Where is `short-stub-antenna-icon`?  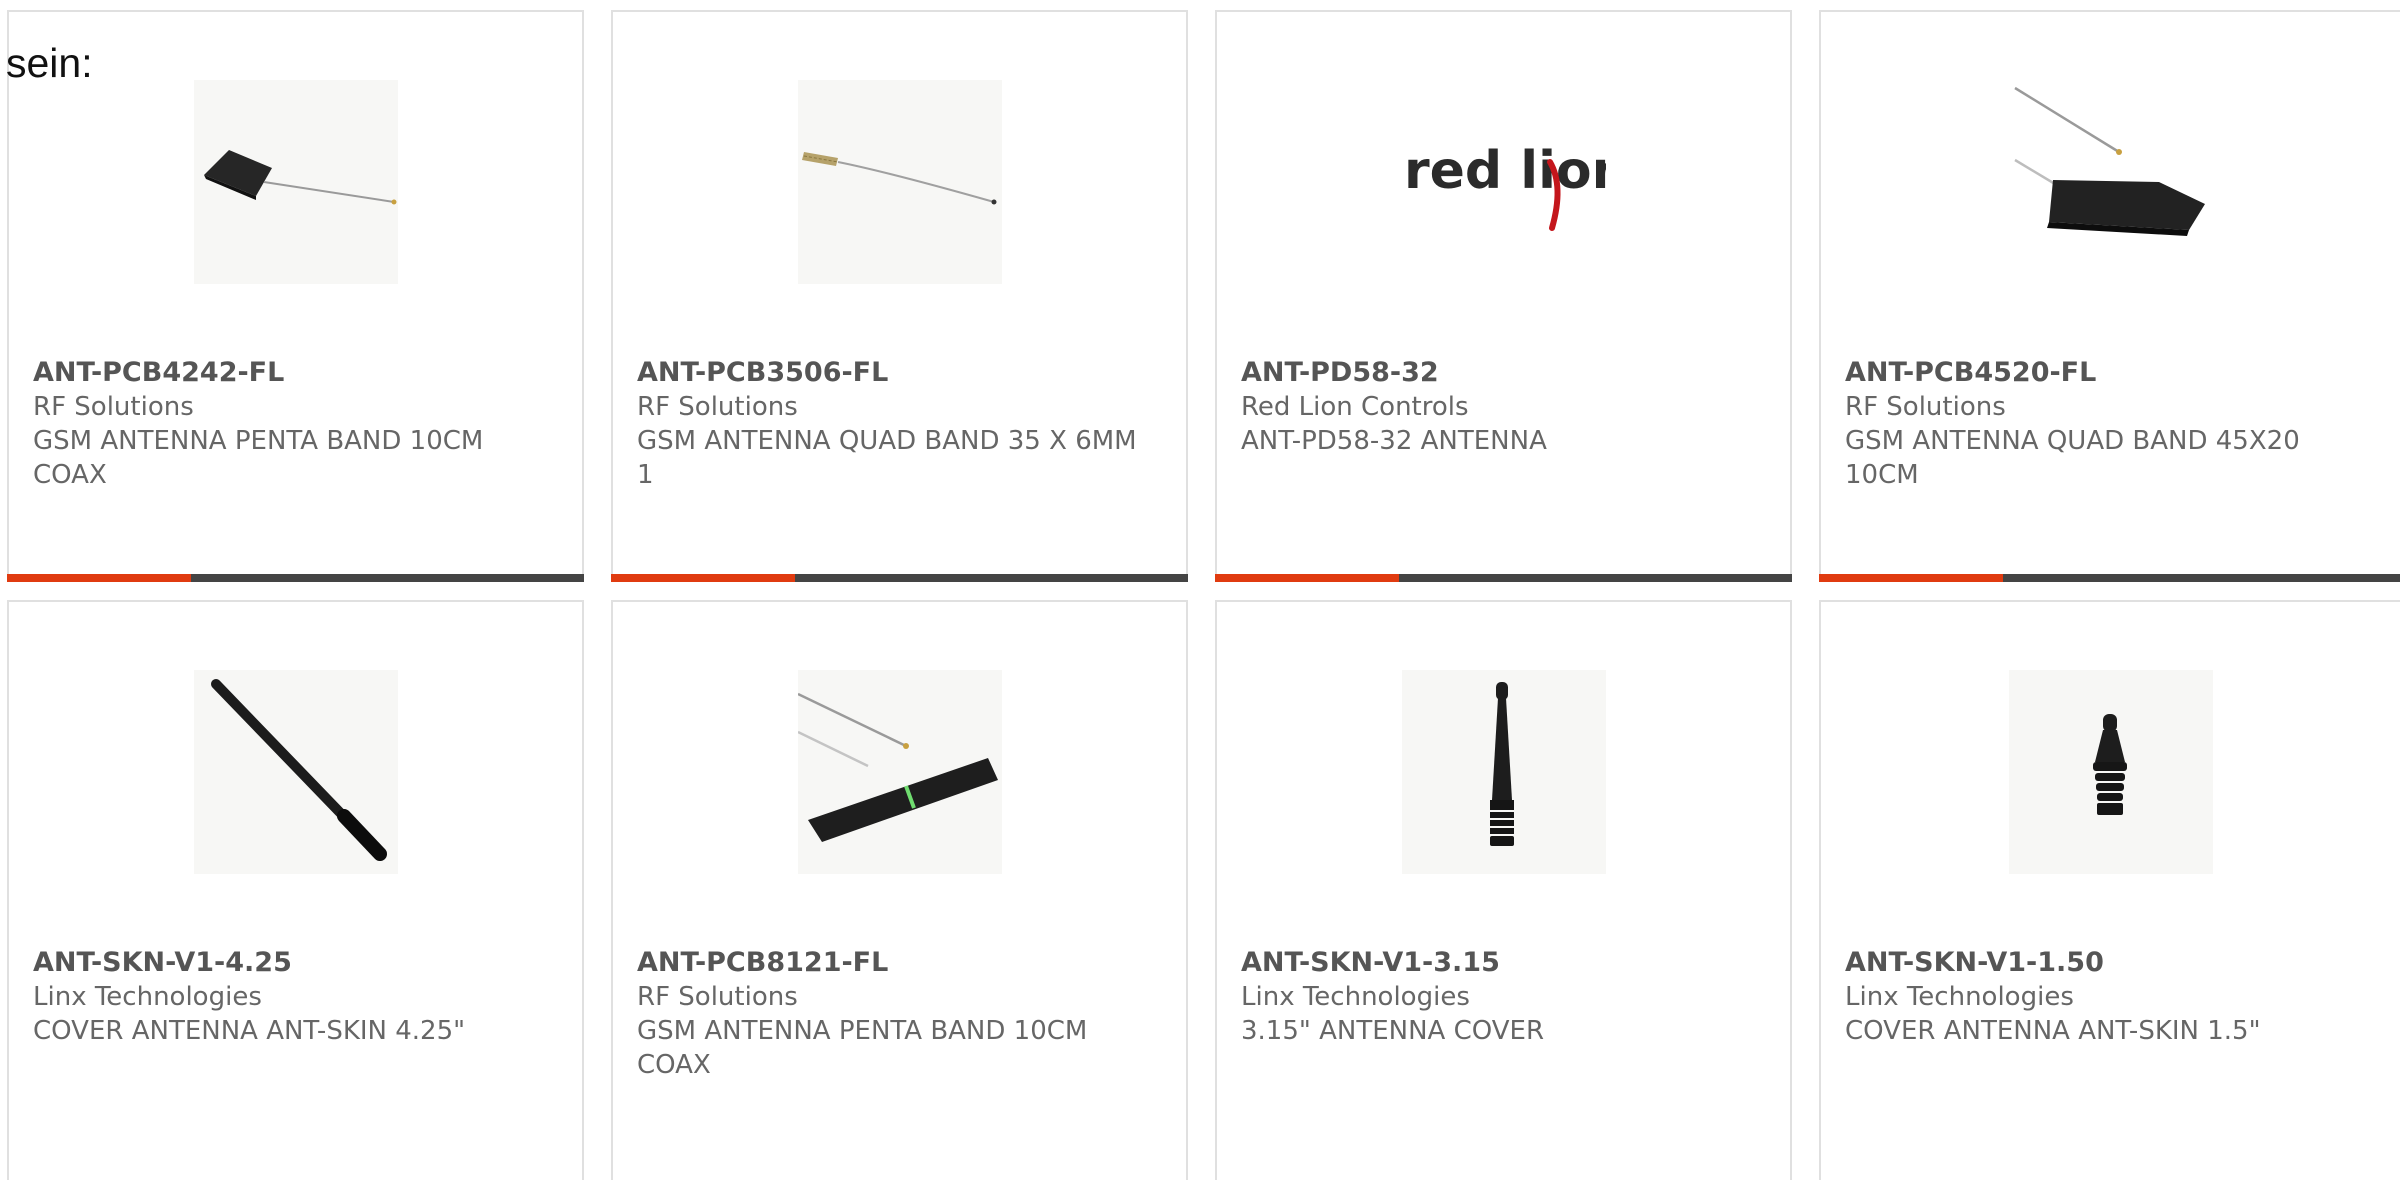
short-stub-antenna-icon is located at coordinates (2109, 764).